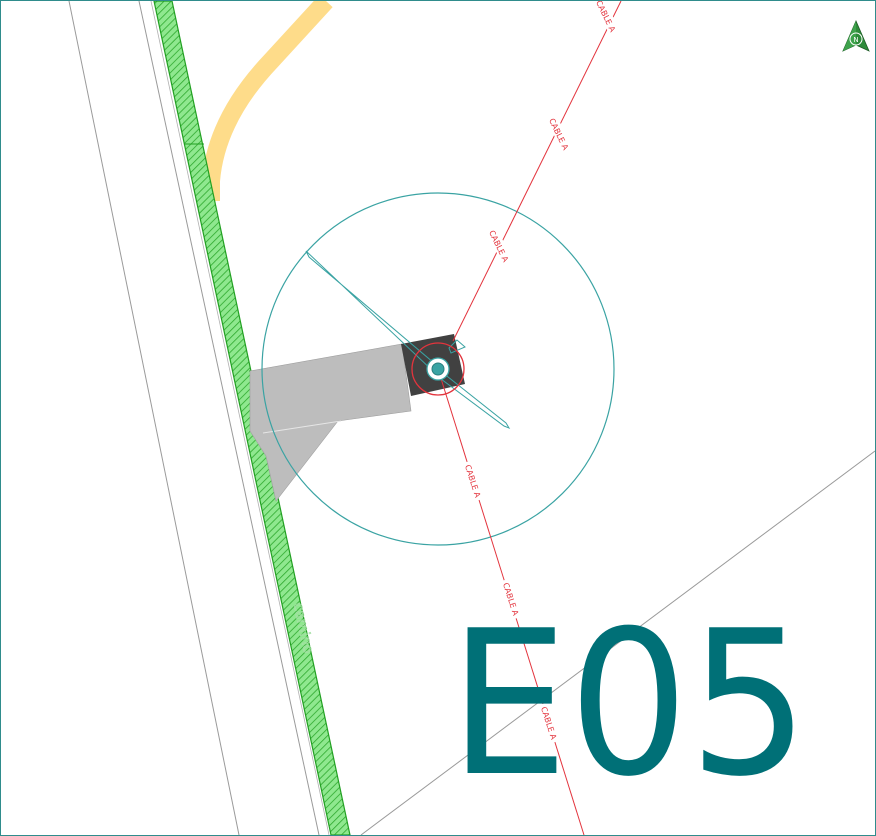  What do you see at coordinates (473, 481) in the screenshot?
I see `cable-label-group-4: CABLE A` at bounding box center [473, 481].